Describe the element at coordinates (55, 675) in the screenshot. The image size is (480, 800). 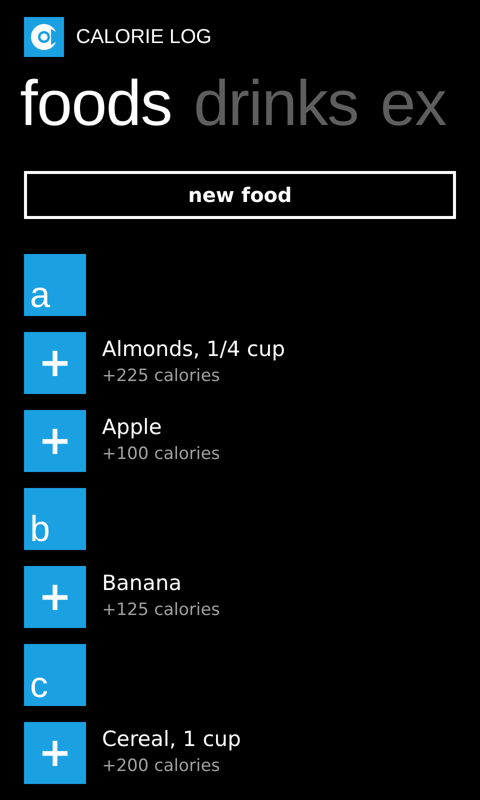
I see `group-header-tile: c` at that location.